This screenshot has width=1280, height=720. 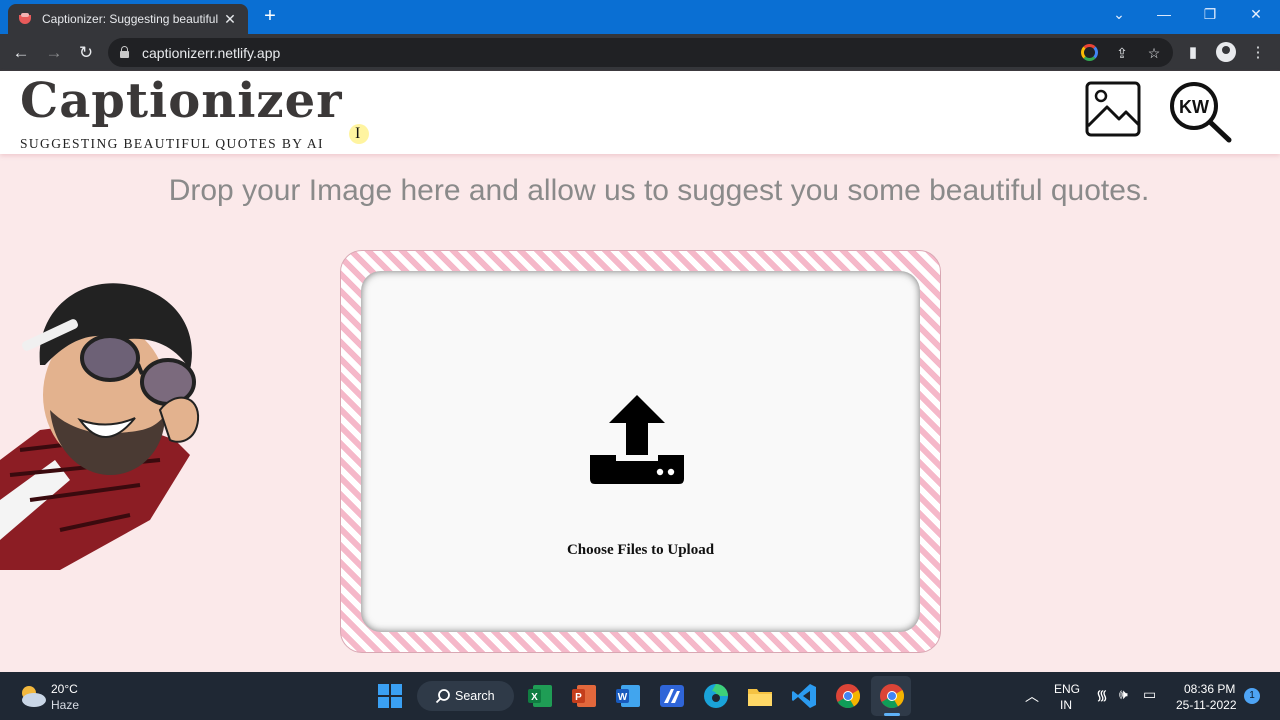 I want to click on vscode-icon, so click(x=804, y=696).